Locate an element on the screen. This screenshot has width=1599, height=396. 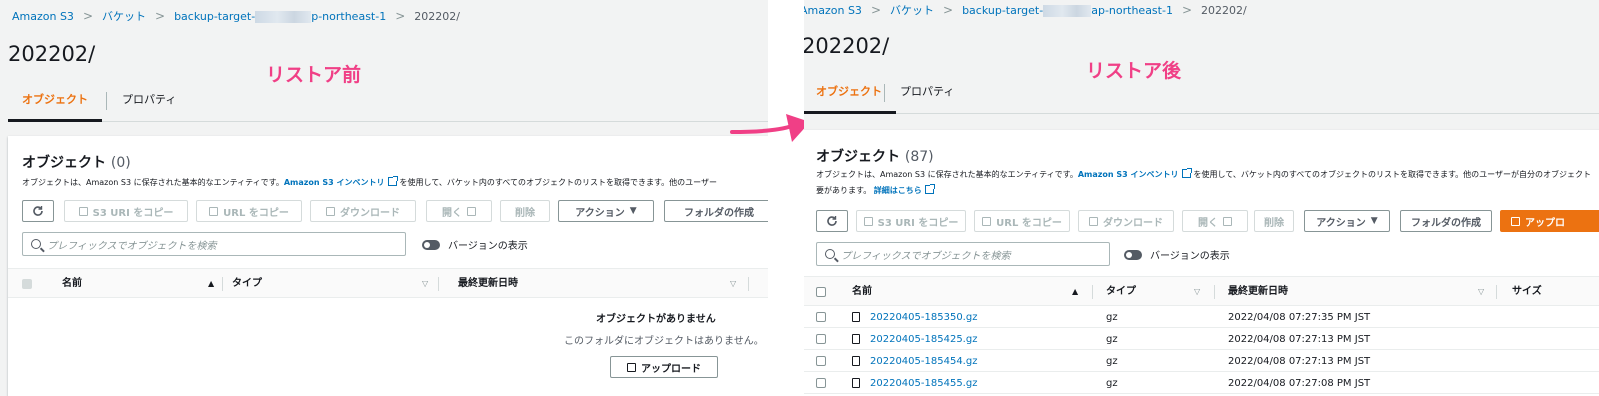
arrow-right-icon is located at coordinates (770, 128).